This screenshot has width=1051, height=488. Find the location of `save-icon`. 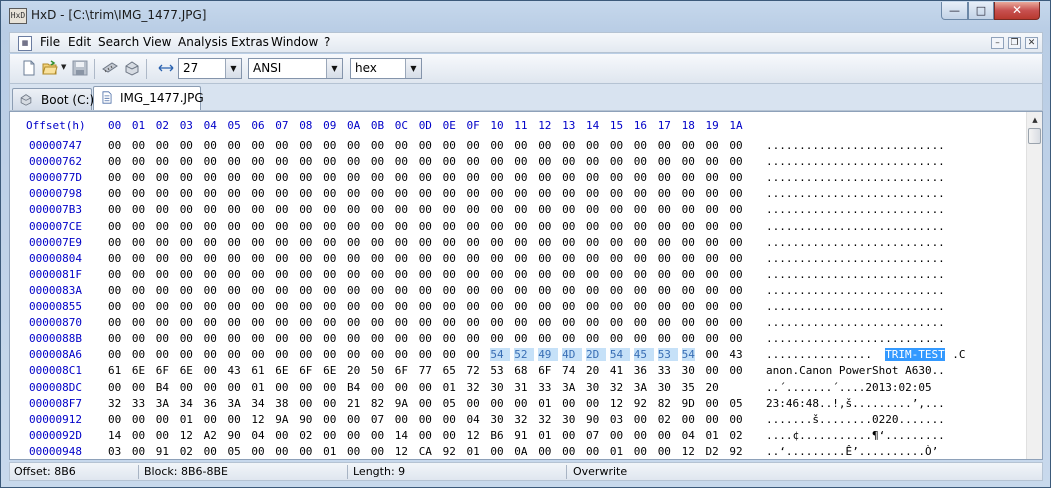

save-icon is located at coordinates (80, 68).